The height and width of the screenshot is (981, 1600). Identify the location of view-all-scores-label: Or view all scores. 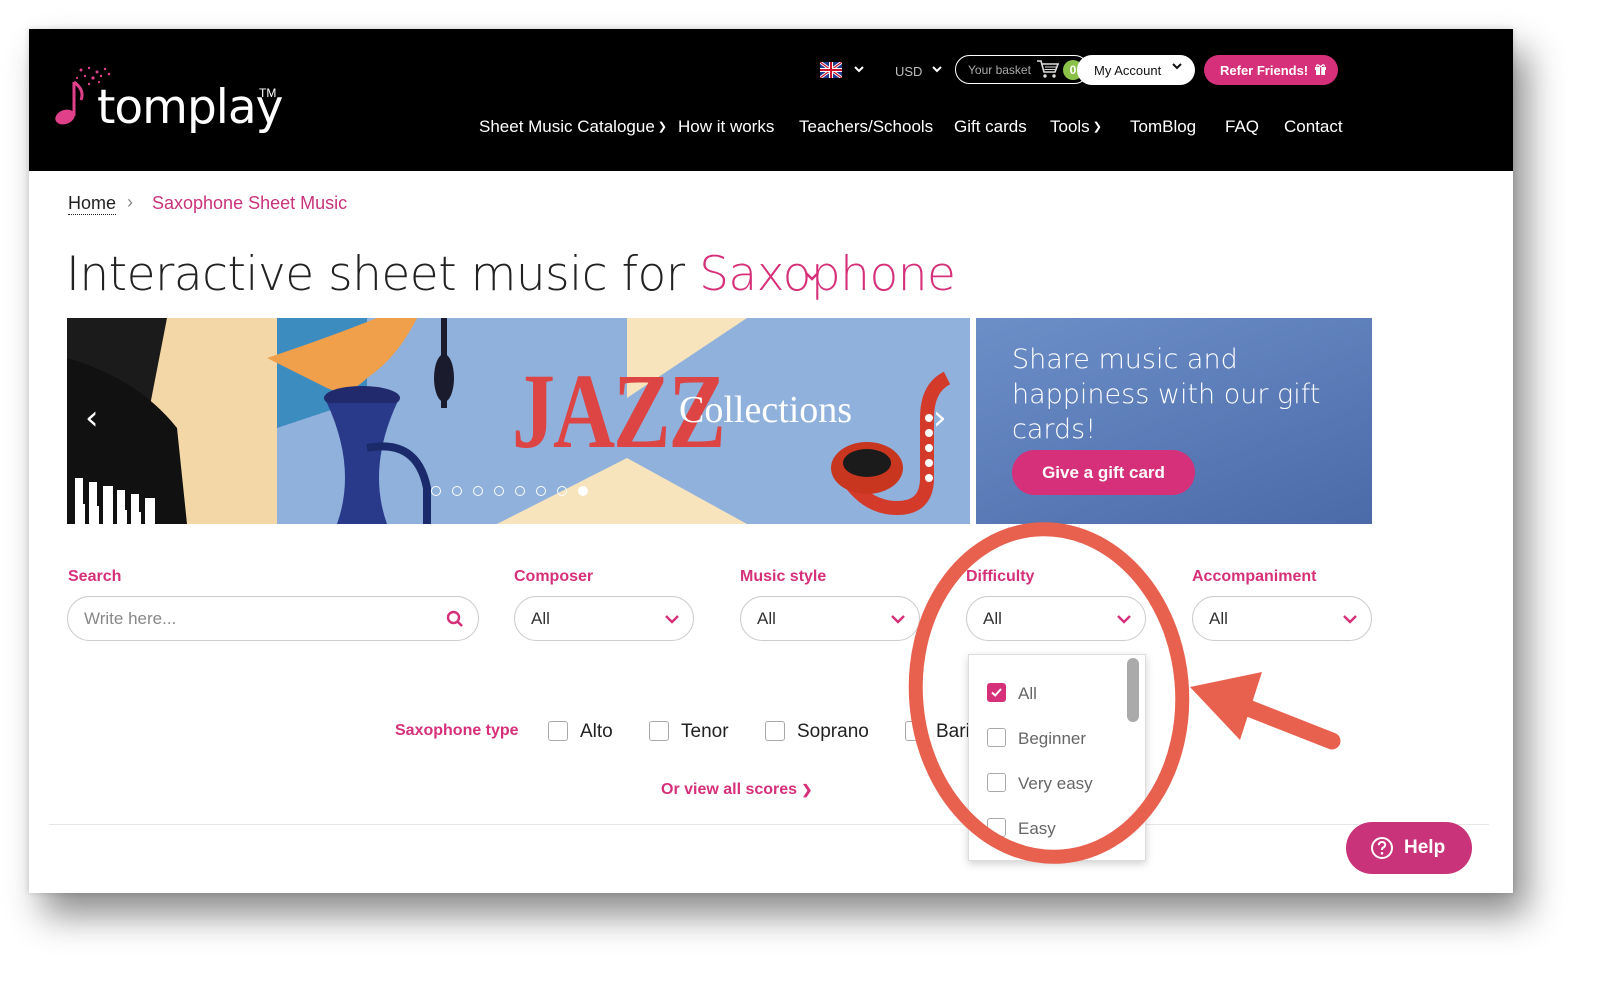
(729, 789).